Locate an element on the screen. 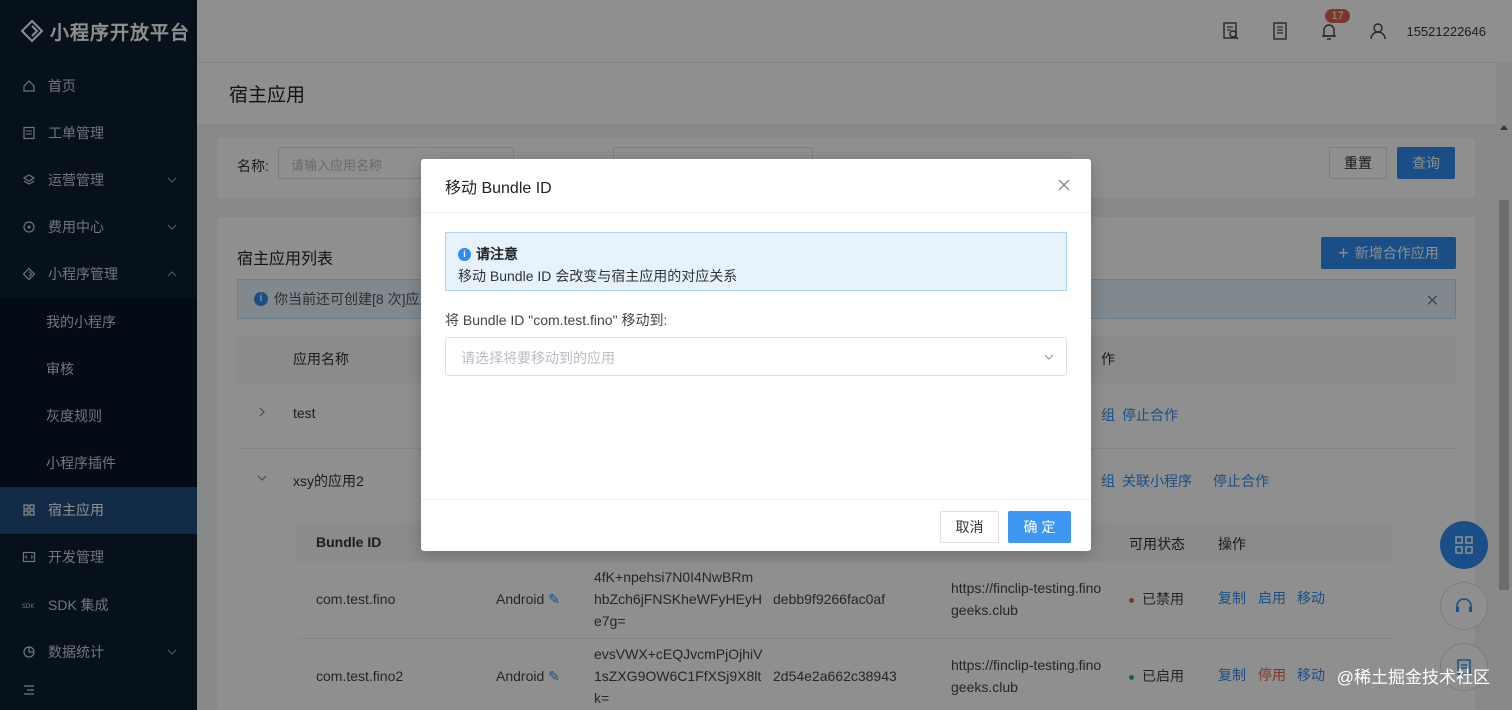 The image size is (1512, 710). watermark-text: @稀土掘金技术社区 is located at coordinates (1413, 677).